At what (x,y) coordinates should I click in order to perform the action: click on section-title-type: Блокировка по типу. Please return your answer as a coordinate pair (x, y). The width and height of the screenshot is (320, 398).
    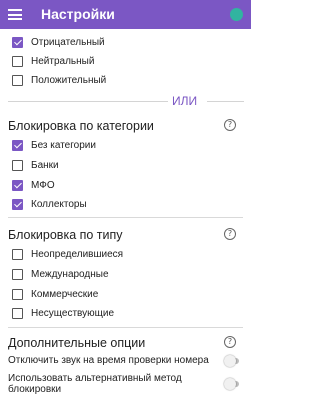
    Looking at the image, I should click on (65, 235).